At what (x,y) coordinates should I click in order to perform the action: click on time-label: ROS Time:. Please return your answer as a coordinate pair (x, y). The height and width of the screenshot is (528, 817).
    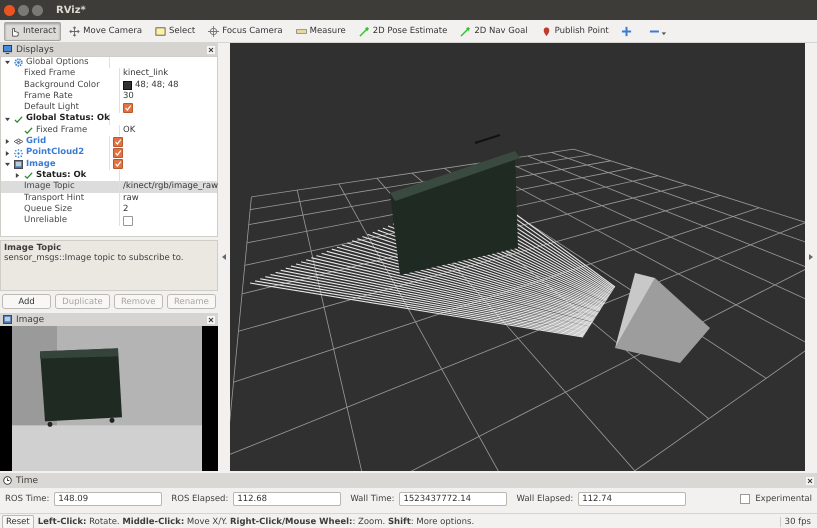
    Looking at the image, I should click on (27, 499).